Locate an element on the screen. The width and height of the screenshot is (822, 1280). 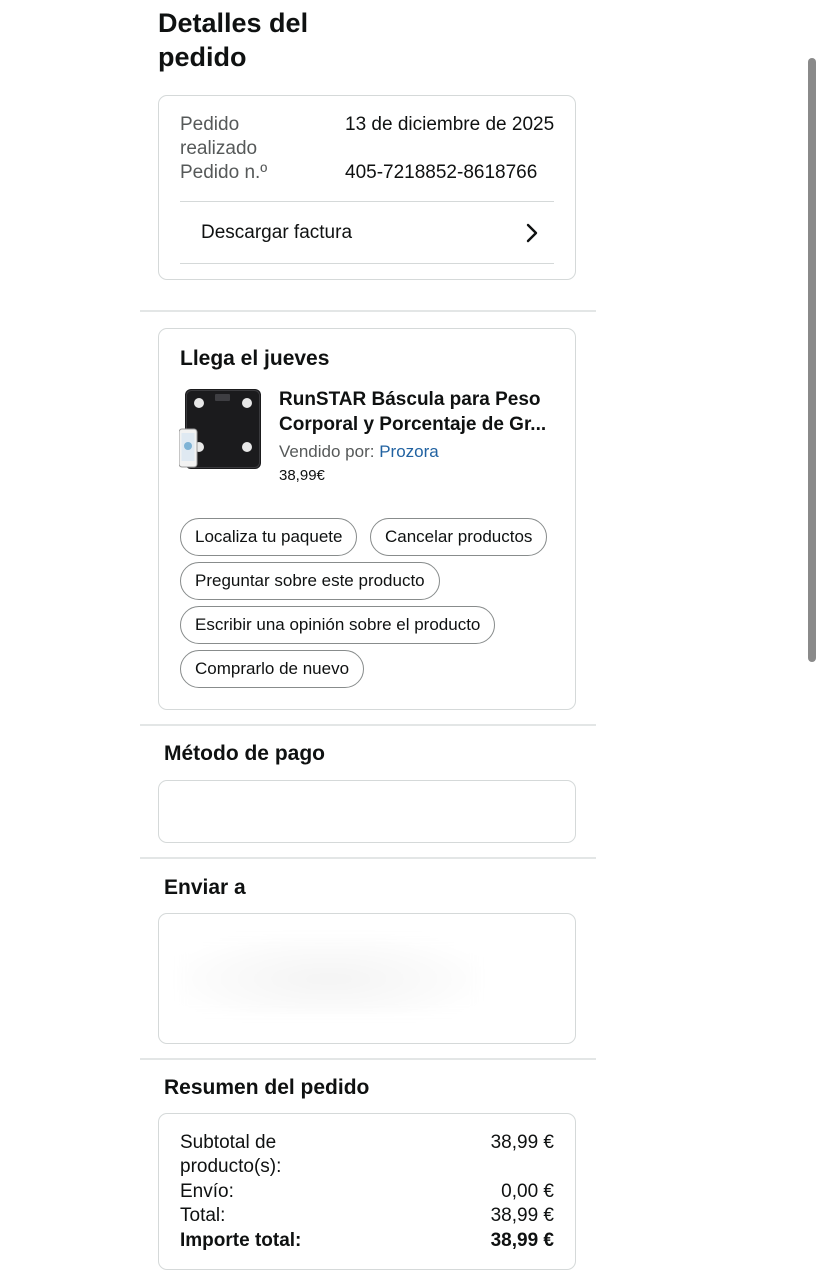
subtotal-label: Subtotal de producto(s): is located at coordinates (231, 1154).